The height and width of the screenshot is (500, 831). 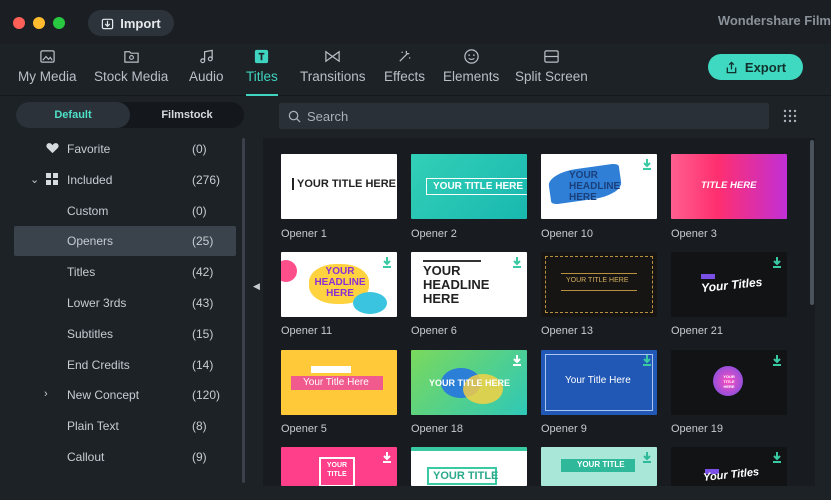 I want to click on sparkle-icon, so click(x=405, y=56).